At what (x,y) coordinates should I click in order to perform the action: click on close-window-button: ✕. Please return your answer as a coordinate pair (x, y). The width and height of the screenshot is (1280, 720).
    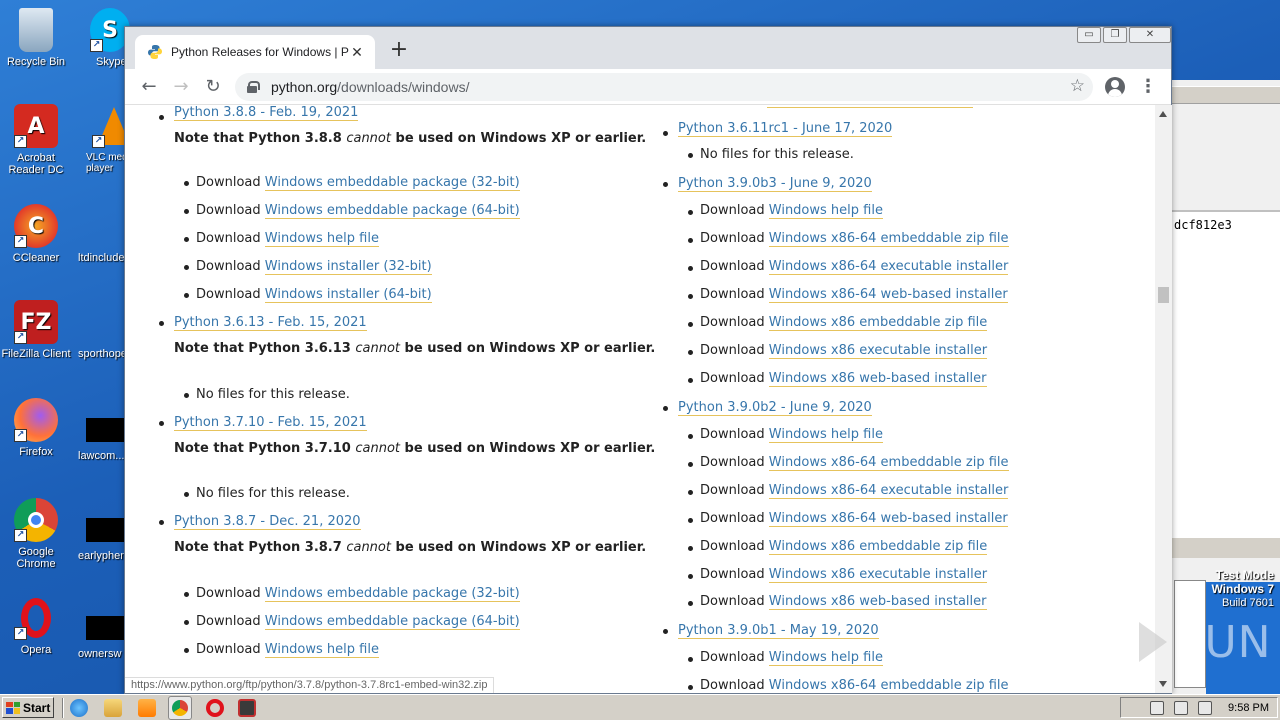
    Looking at the image, I should click on (1150, 35).